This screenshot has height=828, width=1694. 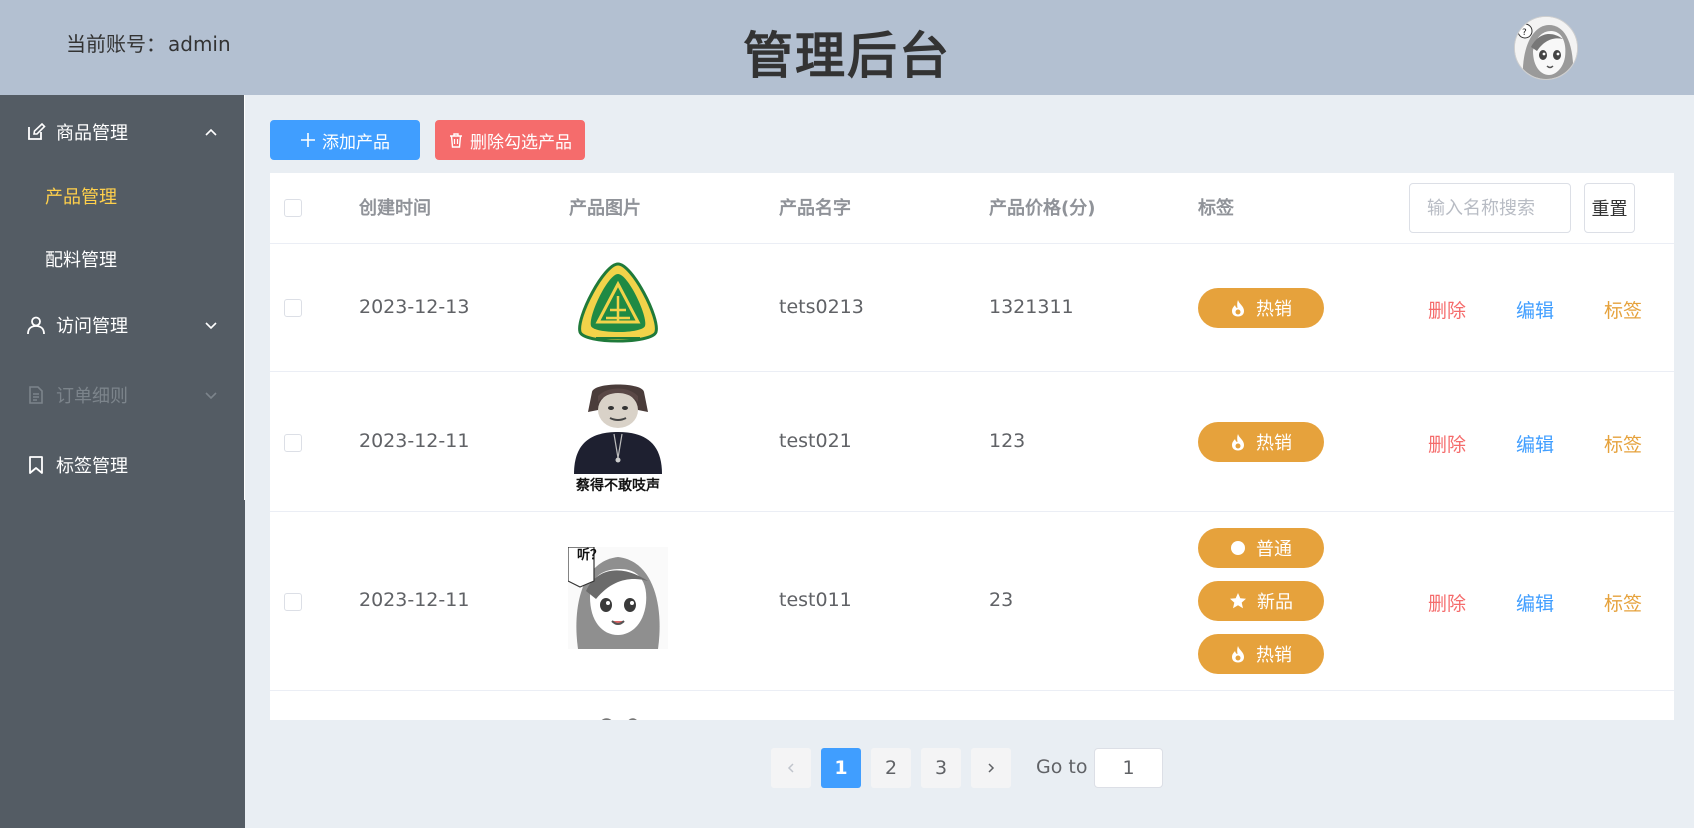 What do you see at coordinates (521, 142) in the screenshot?
I see `delete-selected-label: 删除勾选产品` at bounding box center [521, 142].